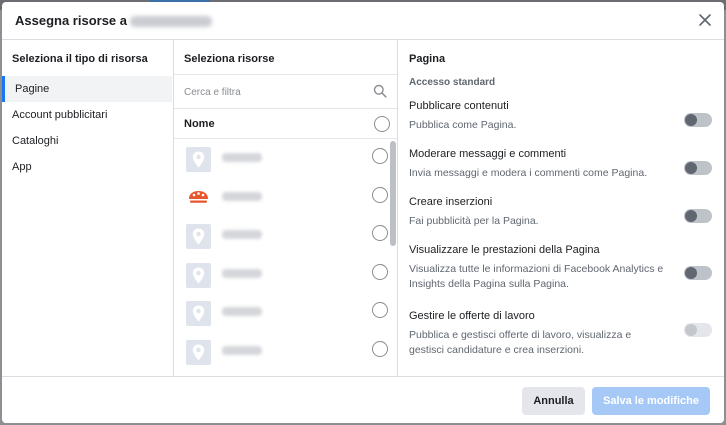 This screenshot has width=726, height=425. Describe the element at coordinates (171, 22) in the screenshot. I see `blurred-person-name` at that location.